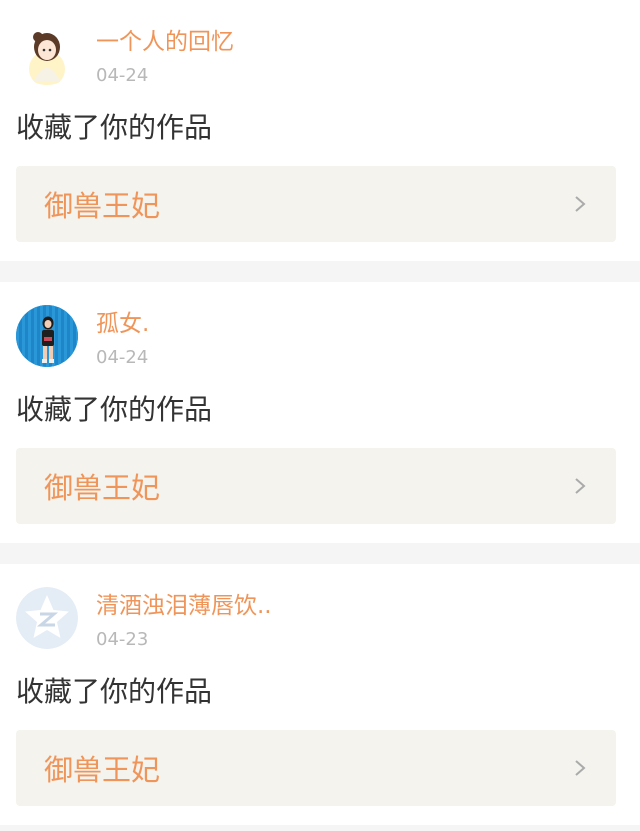 The height and width of the screenshot is (831, 640). I want to click on card-header: 清酒浊泪薄唇饮.. 04-23, so click(320, 611).